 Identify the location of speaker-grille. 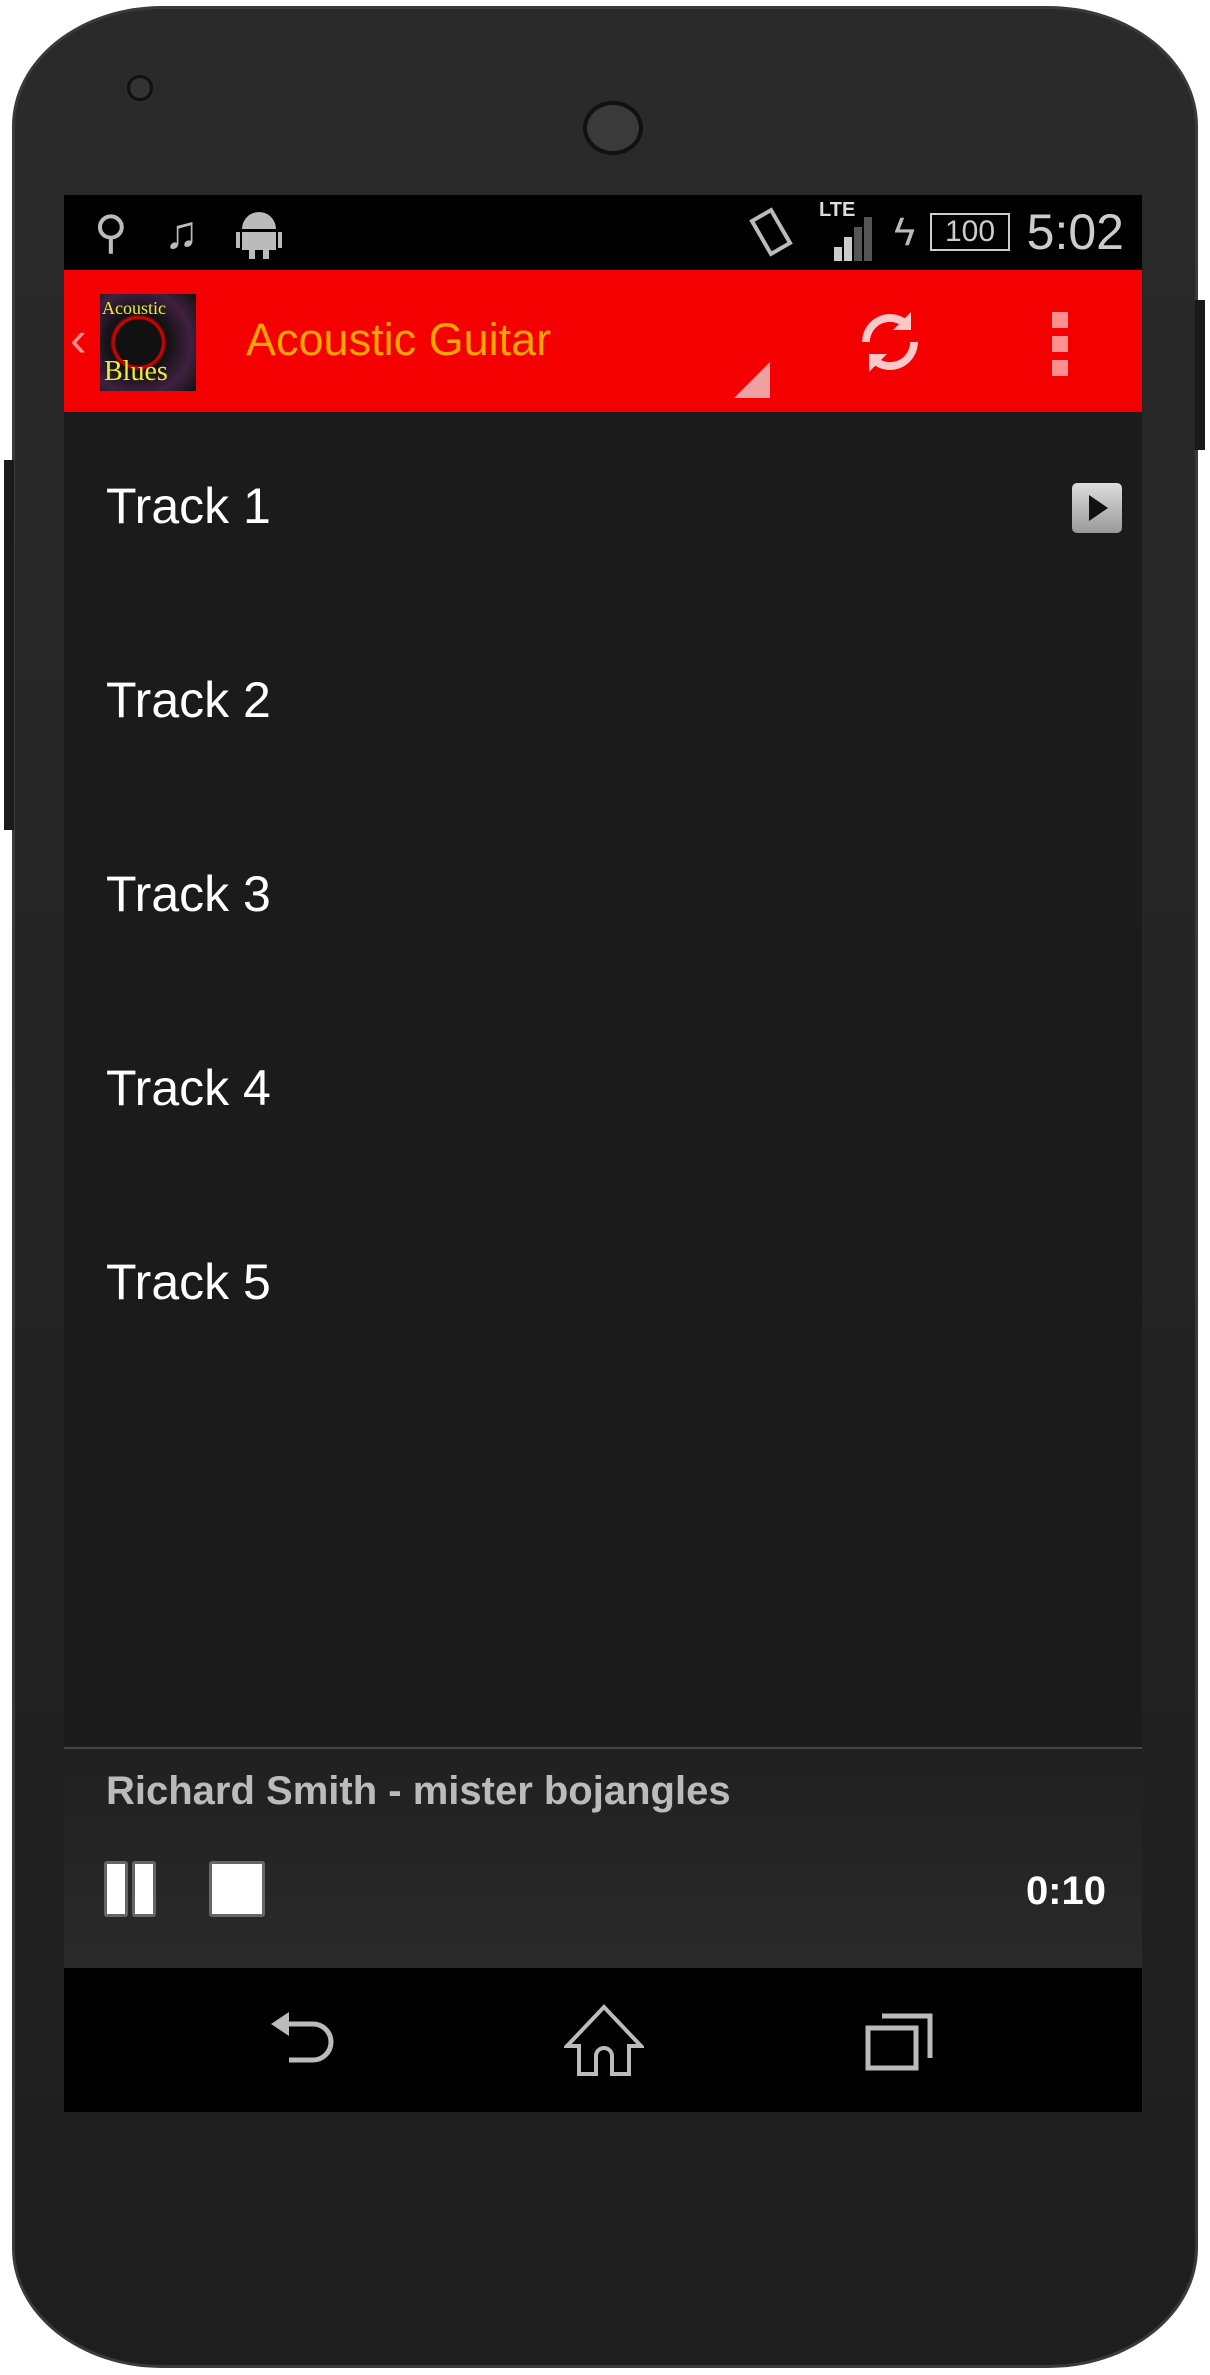
(613, 128).